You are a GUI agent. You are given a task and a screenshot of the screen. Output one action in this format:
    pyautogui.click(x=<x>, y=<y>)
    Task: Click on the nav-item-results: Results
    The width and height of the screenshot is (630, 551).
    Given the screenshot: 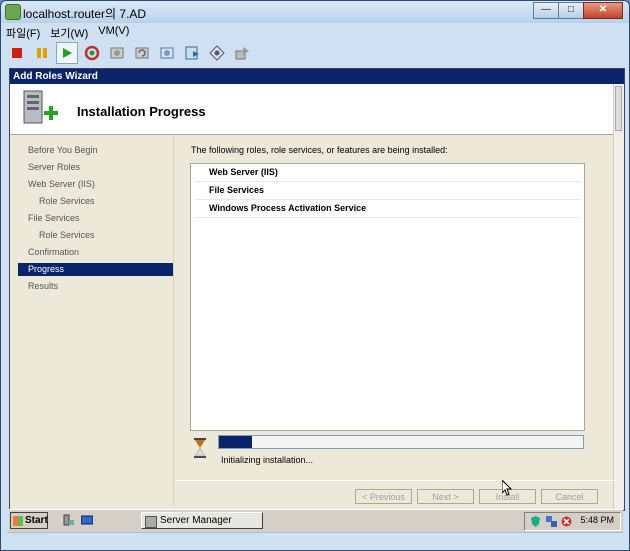 What is the action you would take?
    pyautogui.click(x=95, y=286)
    